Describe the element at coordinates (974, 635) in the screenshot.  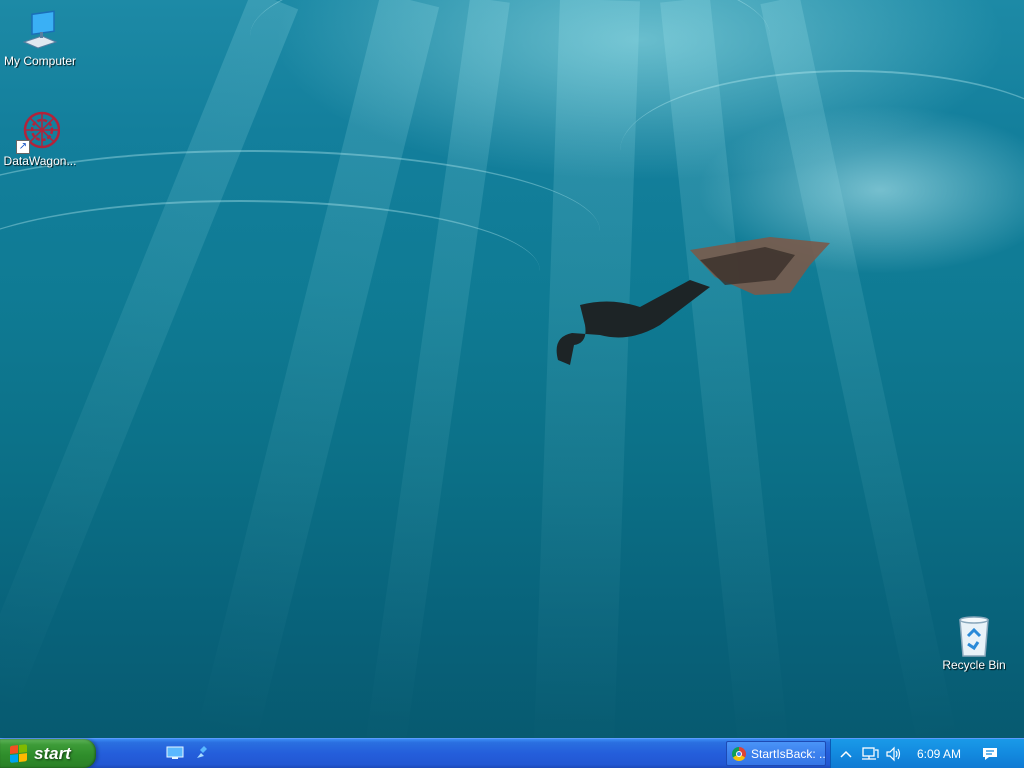
I see `recycle-bin-icon` at that location.